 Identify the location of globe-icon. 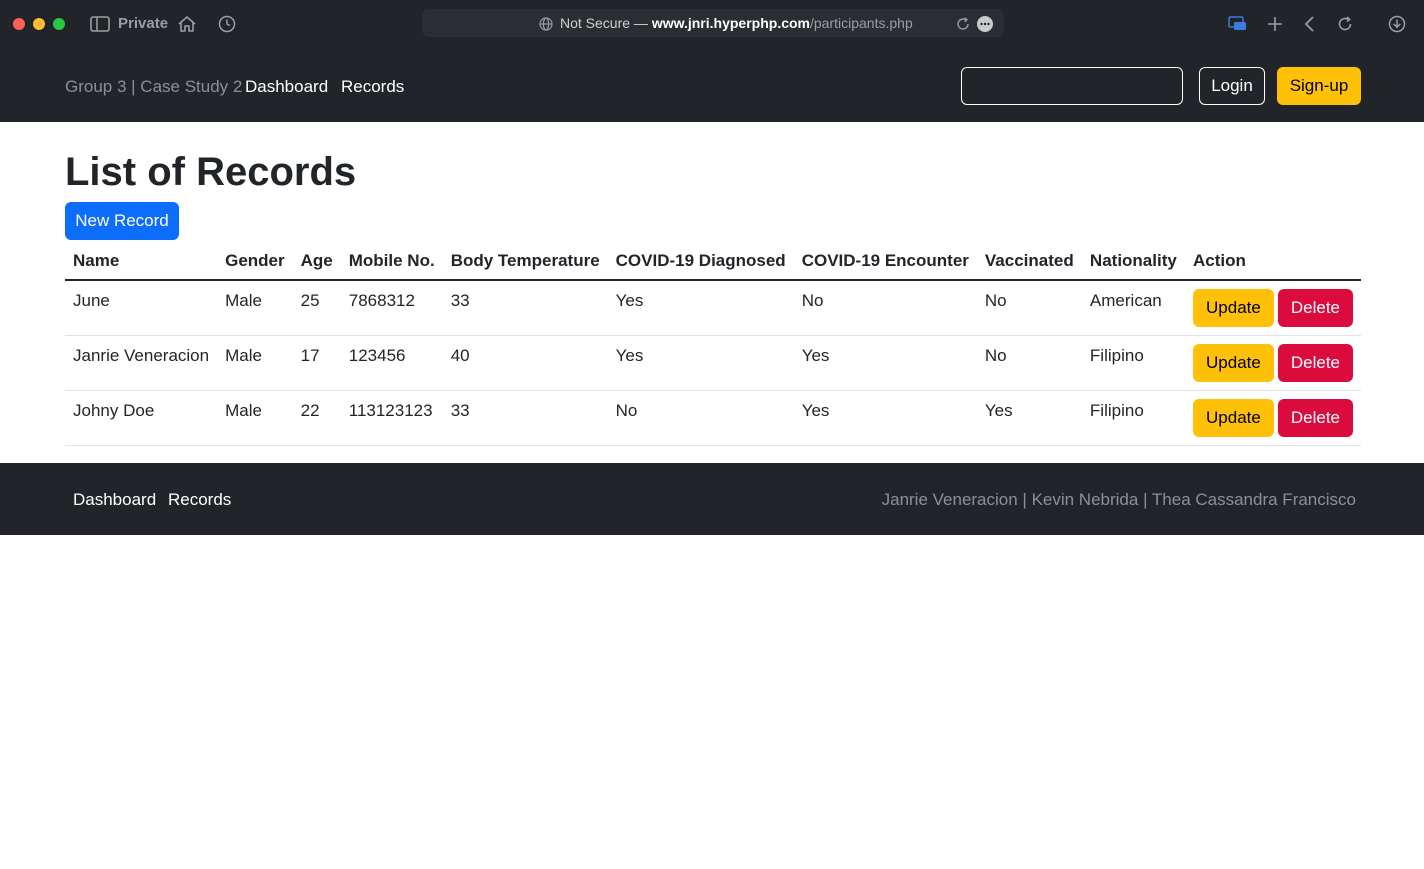
(546, 24).